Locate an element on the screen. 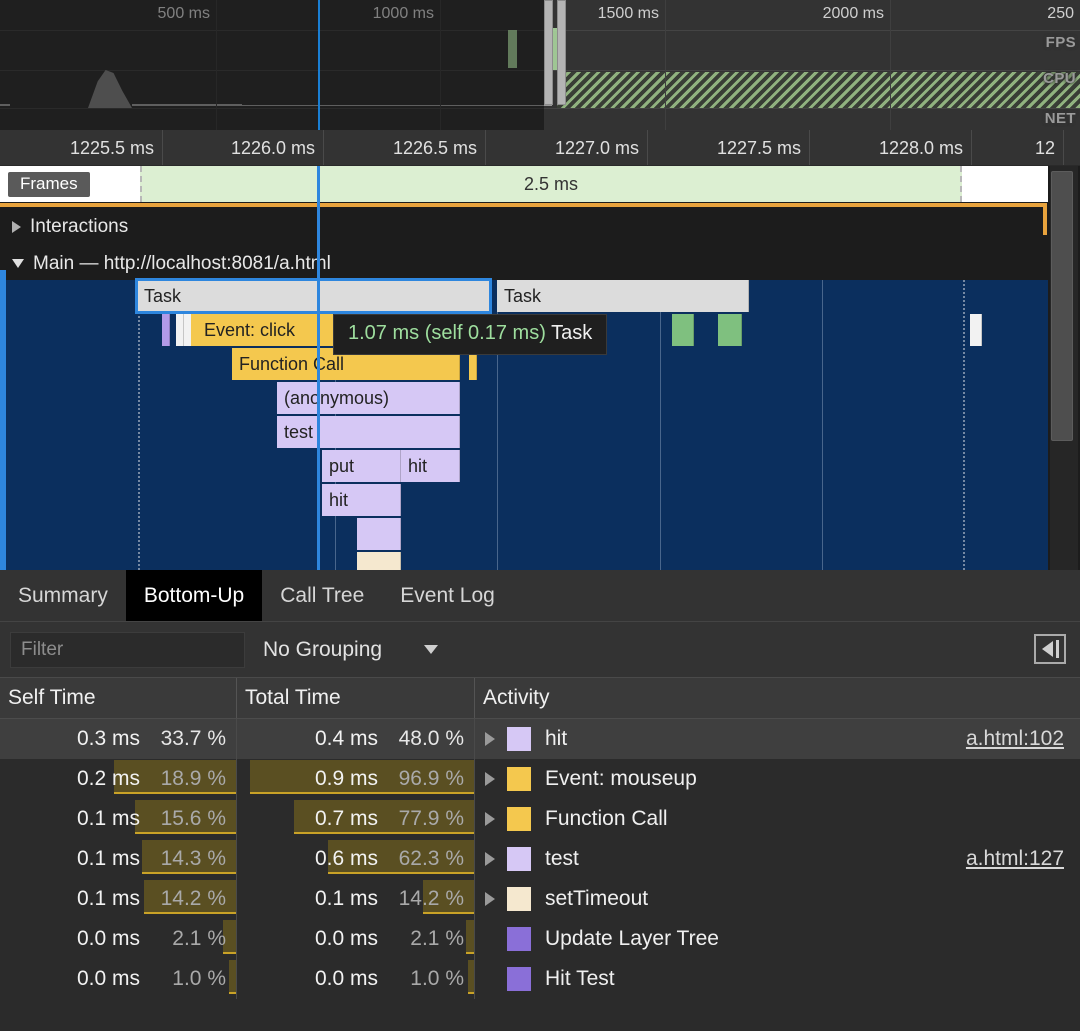 The height and width of the screenshot is (1031, 1080). frames-track: 2.5 ms Frames is located at coordinates (524, 184).